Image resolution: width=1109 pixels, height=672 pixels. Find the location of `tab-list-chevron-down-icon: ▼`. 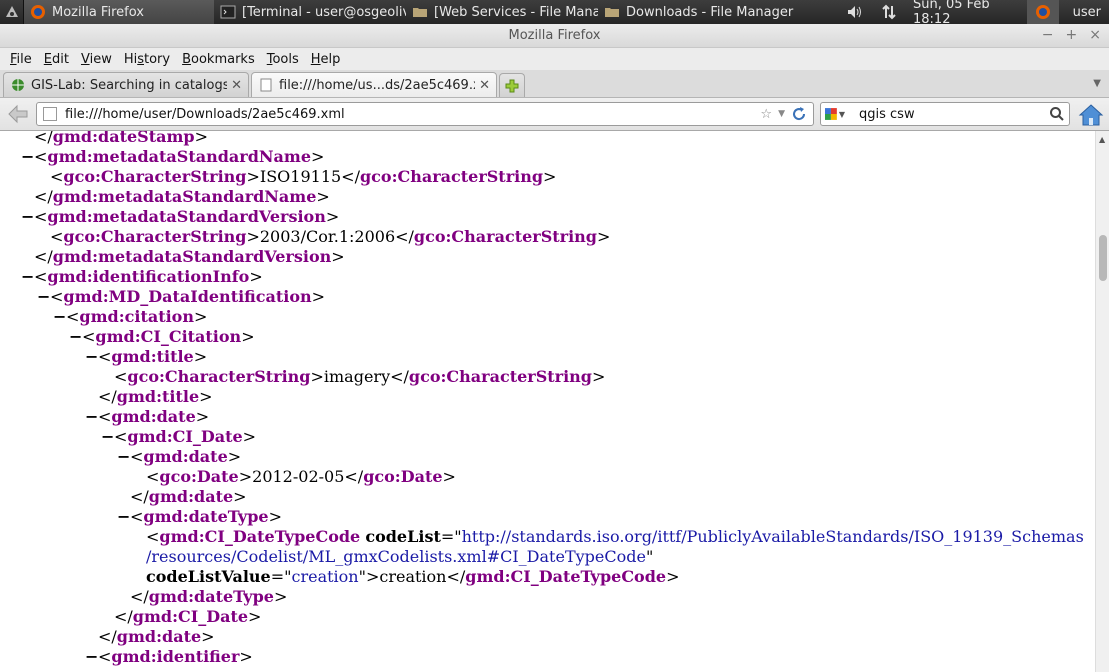

tab-list-chevron-down-icon: ▼ is located at coordinates (1097, 83).